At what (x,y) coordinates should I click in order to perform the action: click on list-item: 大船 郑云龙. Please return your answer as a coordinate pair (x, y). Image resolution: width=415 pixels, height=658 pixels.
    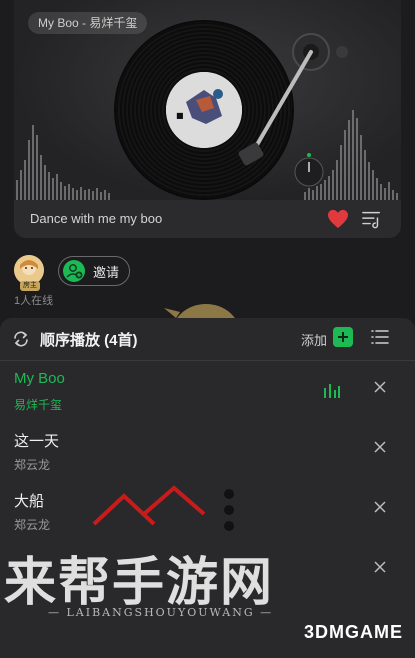
    Looking at the image, I should click on (207, 516).